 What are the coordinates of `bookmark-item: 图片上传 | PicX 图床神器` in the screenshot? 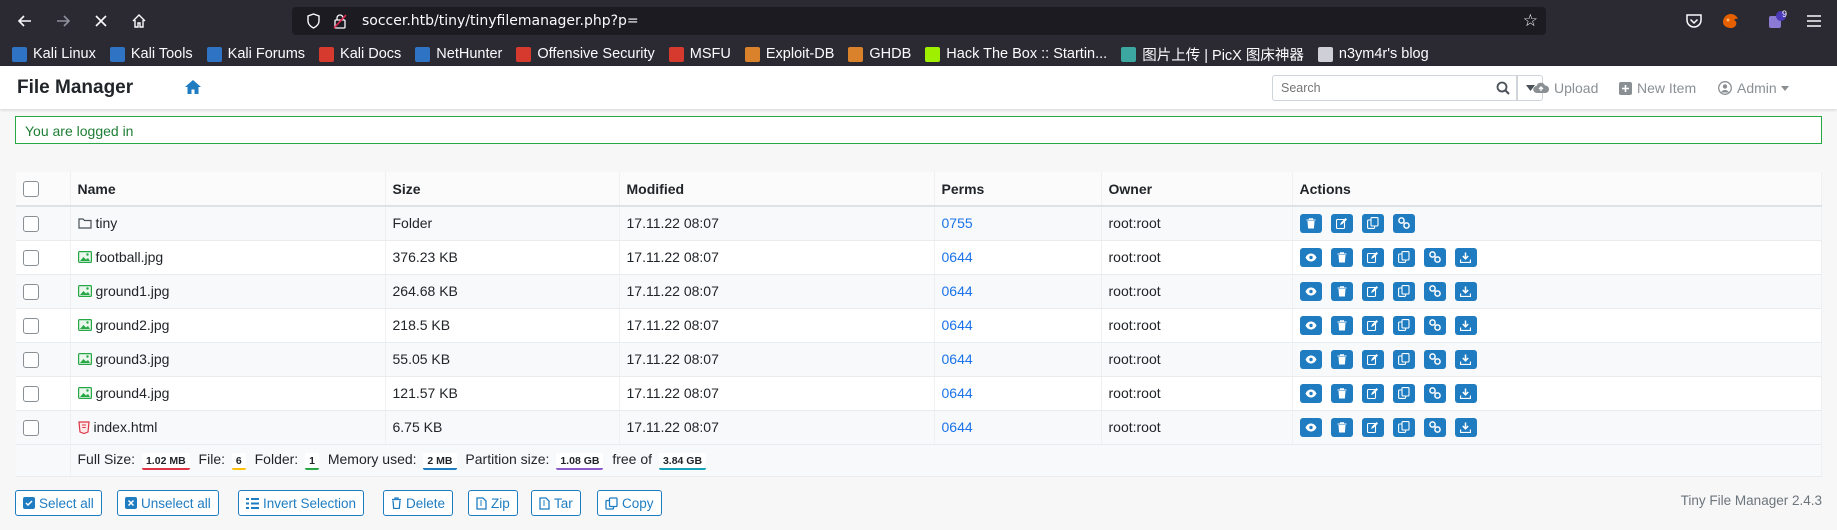 It's located at (1212, 54).